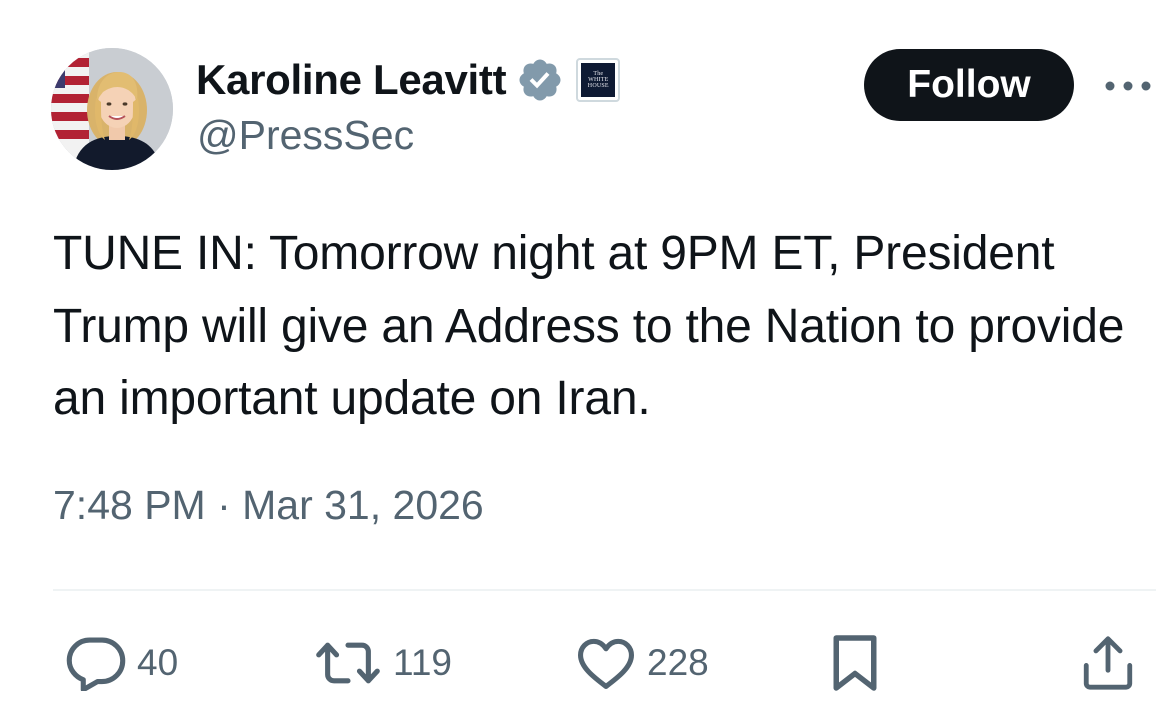  What do you see at coordinates (678, 662) in the screenshot?
I see `like-count: 228` at bounding box center [678, 662].